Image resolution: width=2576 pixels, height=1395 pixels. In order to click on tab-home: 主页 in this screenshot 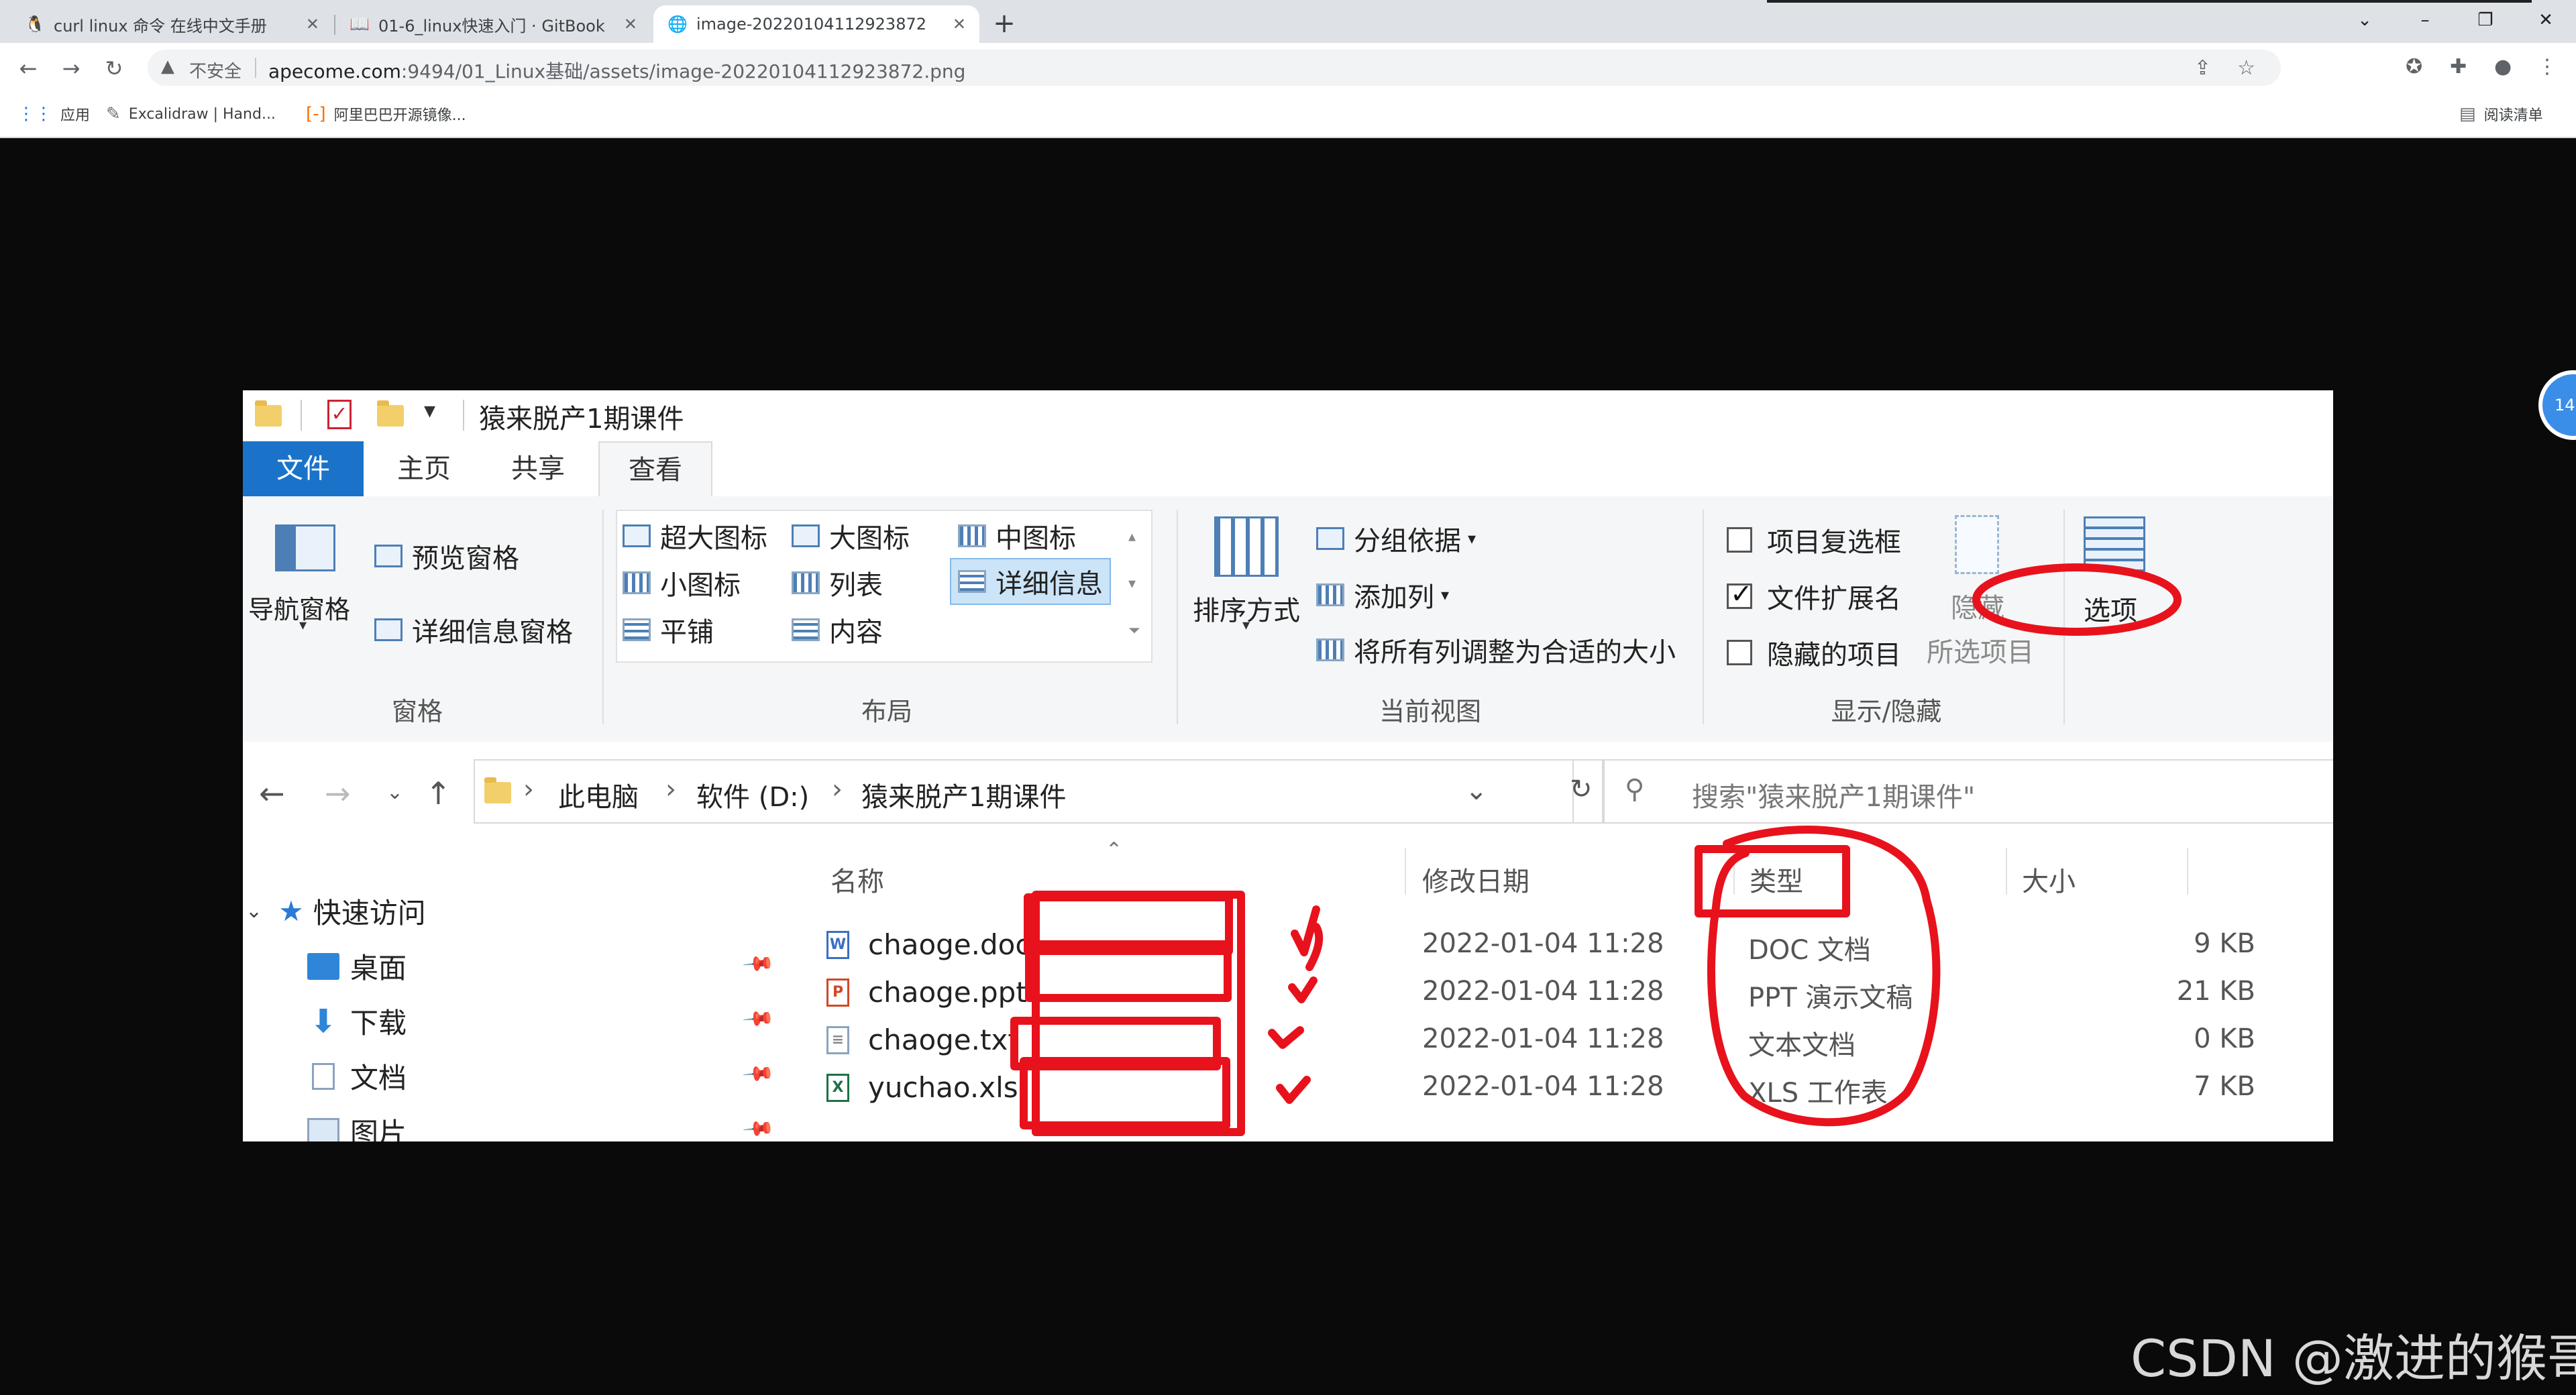, I will do `click(424, 468)`.